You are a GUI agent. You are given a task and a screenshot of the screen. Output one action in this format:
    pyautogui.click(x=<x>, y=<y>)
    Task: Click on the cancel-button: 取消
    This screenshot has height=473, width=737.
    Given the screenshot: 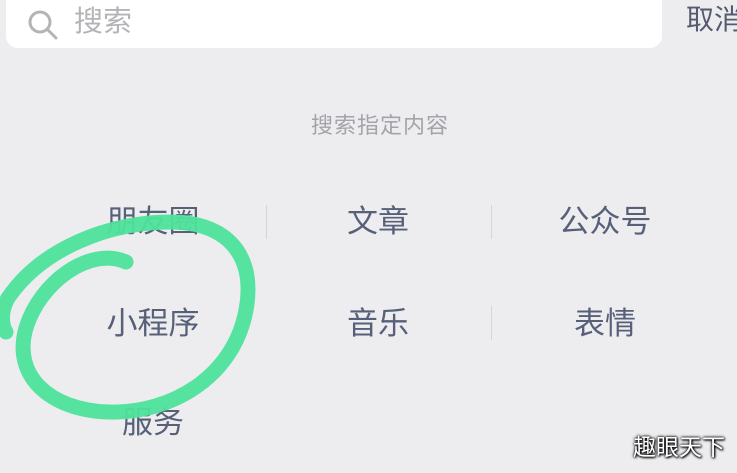 What is the action you would take?
    pyautogui.click(x=711, y=20)
    